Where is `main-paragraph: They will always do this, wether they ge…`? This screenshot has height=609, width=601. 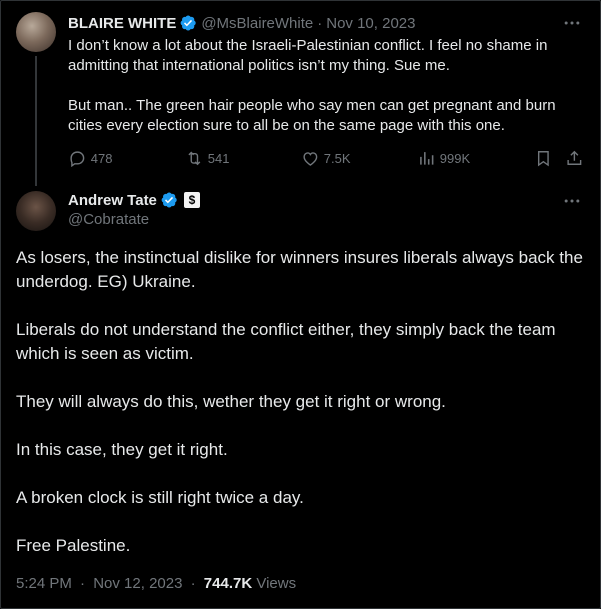 main-paragraph: They will always do this, wether they ge… is located at coordinates (231, 401).